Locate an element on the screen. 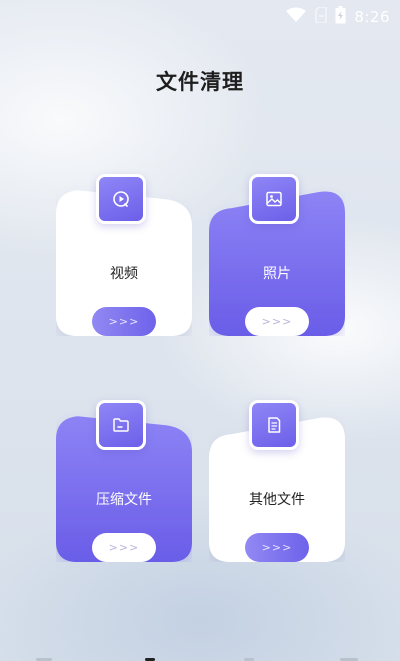  document-icon is located at coordinates (274, 425).